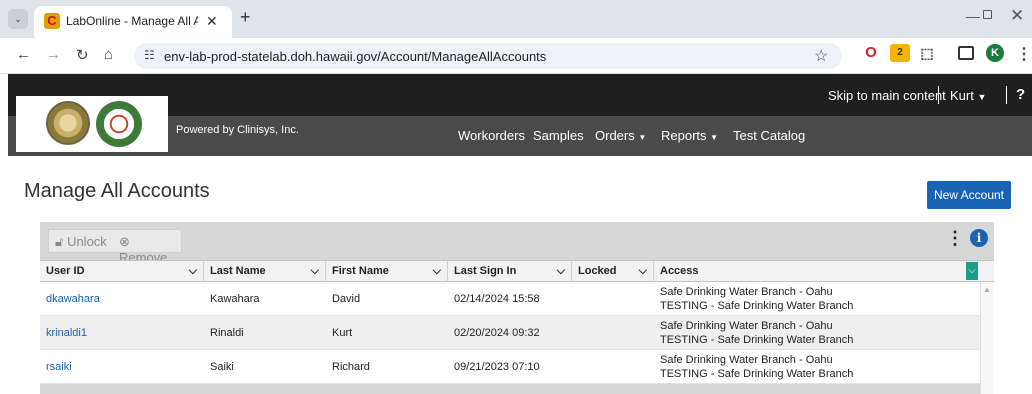 Image resolution: width=1032 pixels, height=394 pixels. What do you see at coordinates (887, 95) in the screenshot?
I see `skip-to-main-link: Skip to main content` at bounding box center [887, 95].